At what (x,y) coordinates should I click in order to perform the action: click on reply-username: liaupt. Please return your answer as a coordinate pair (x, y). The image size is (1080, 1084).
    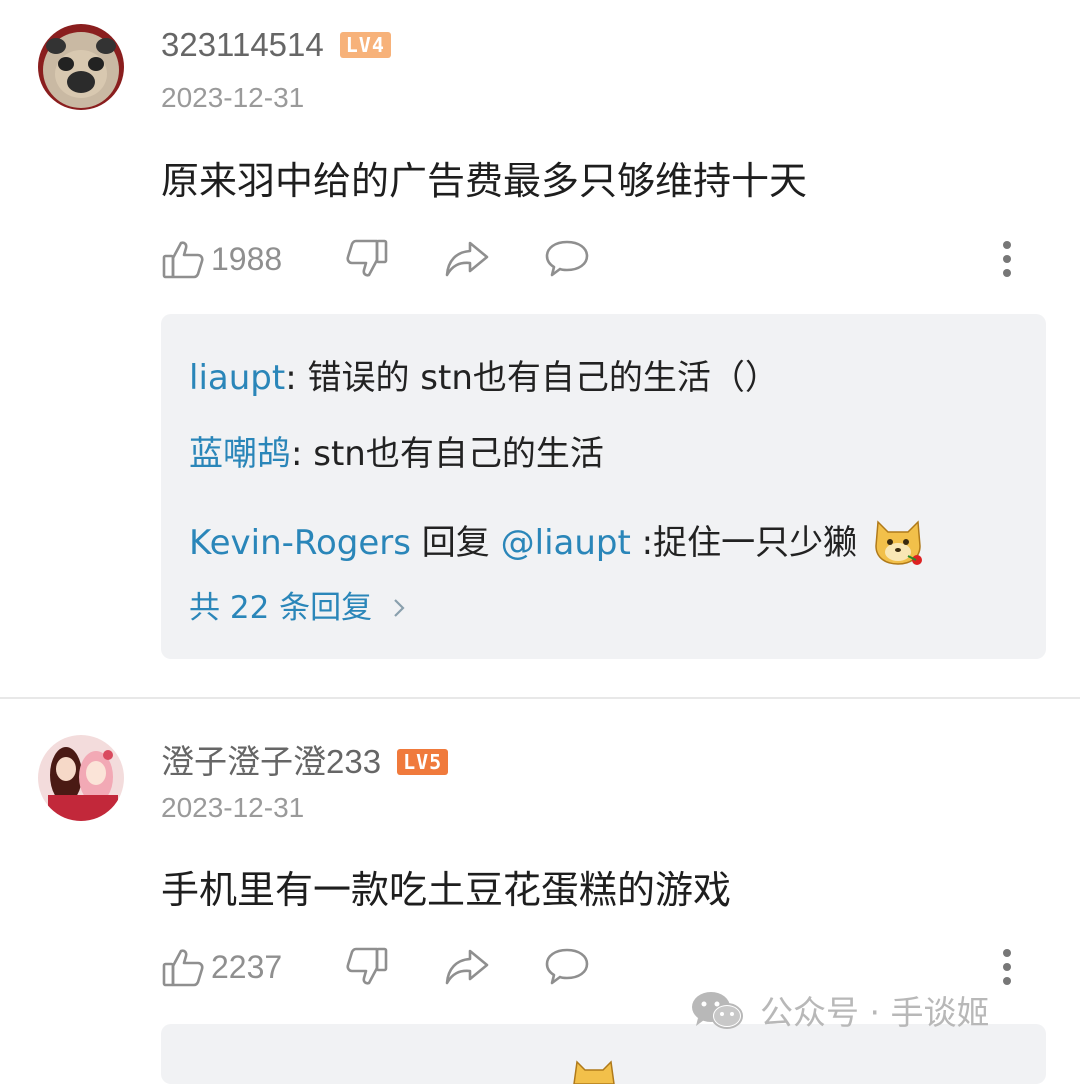
    Looking at the image, I should click on (237, 378).